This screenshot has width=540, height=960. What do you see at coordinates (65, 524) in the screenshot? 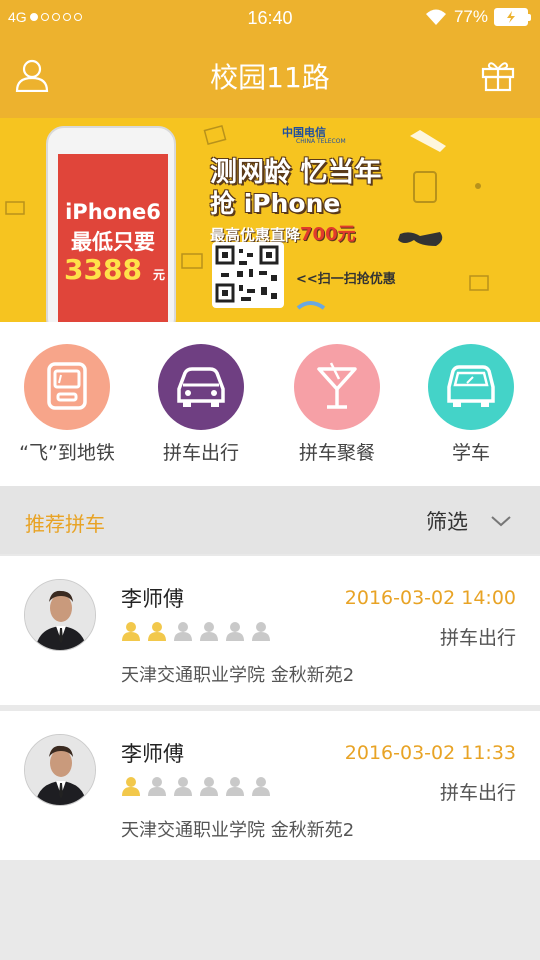
I see `section-title: 推荐拼车` at bounding box center [65, 524].